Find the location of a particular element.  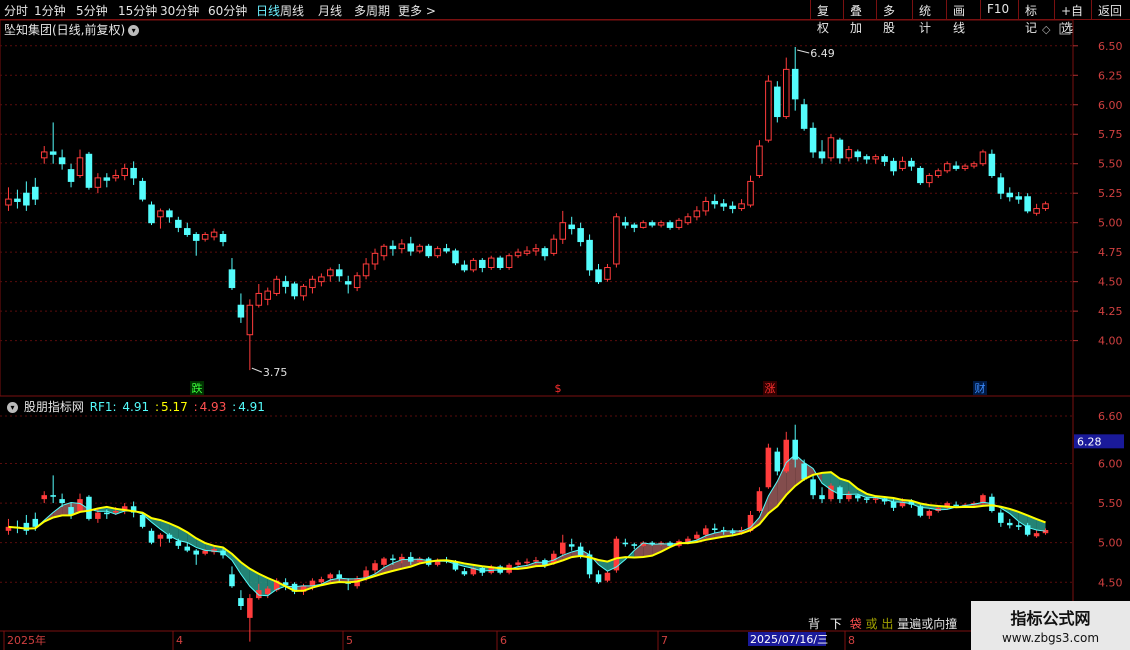

period-tab-4: 30分钟 is located at coordinates (179, 10).